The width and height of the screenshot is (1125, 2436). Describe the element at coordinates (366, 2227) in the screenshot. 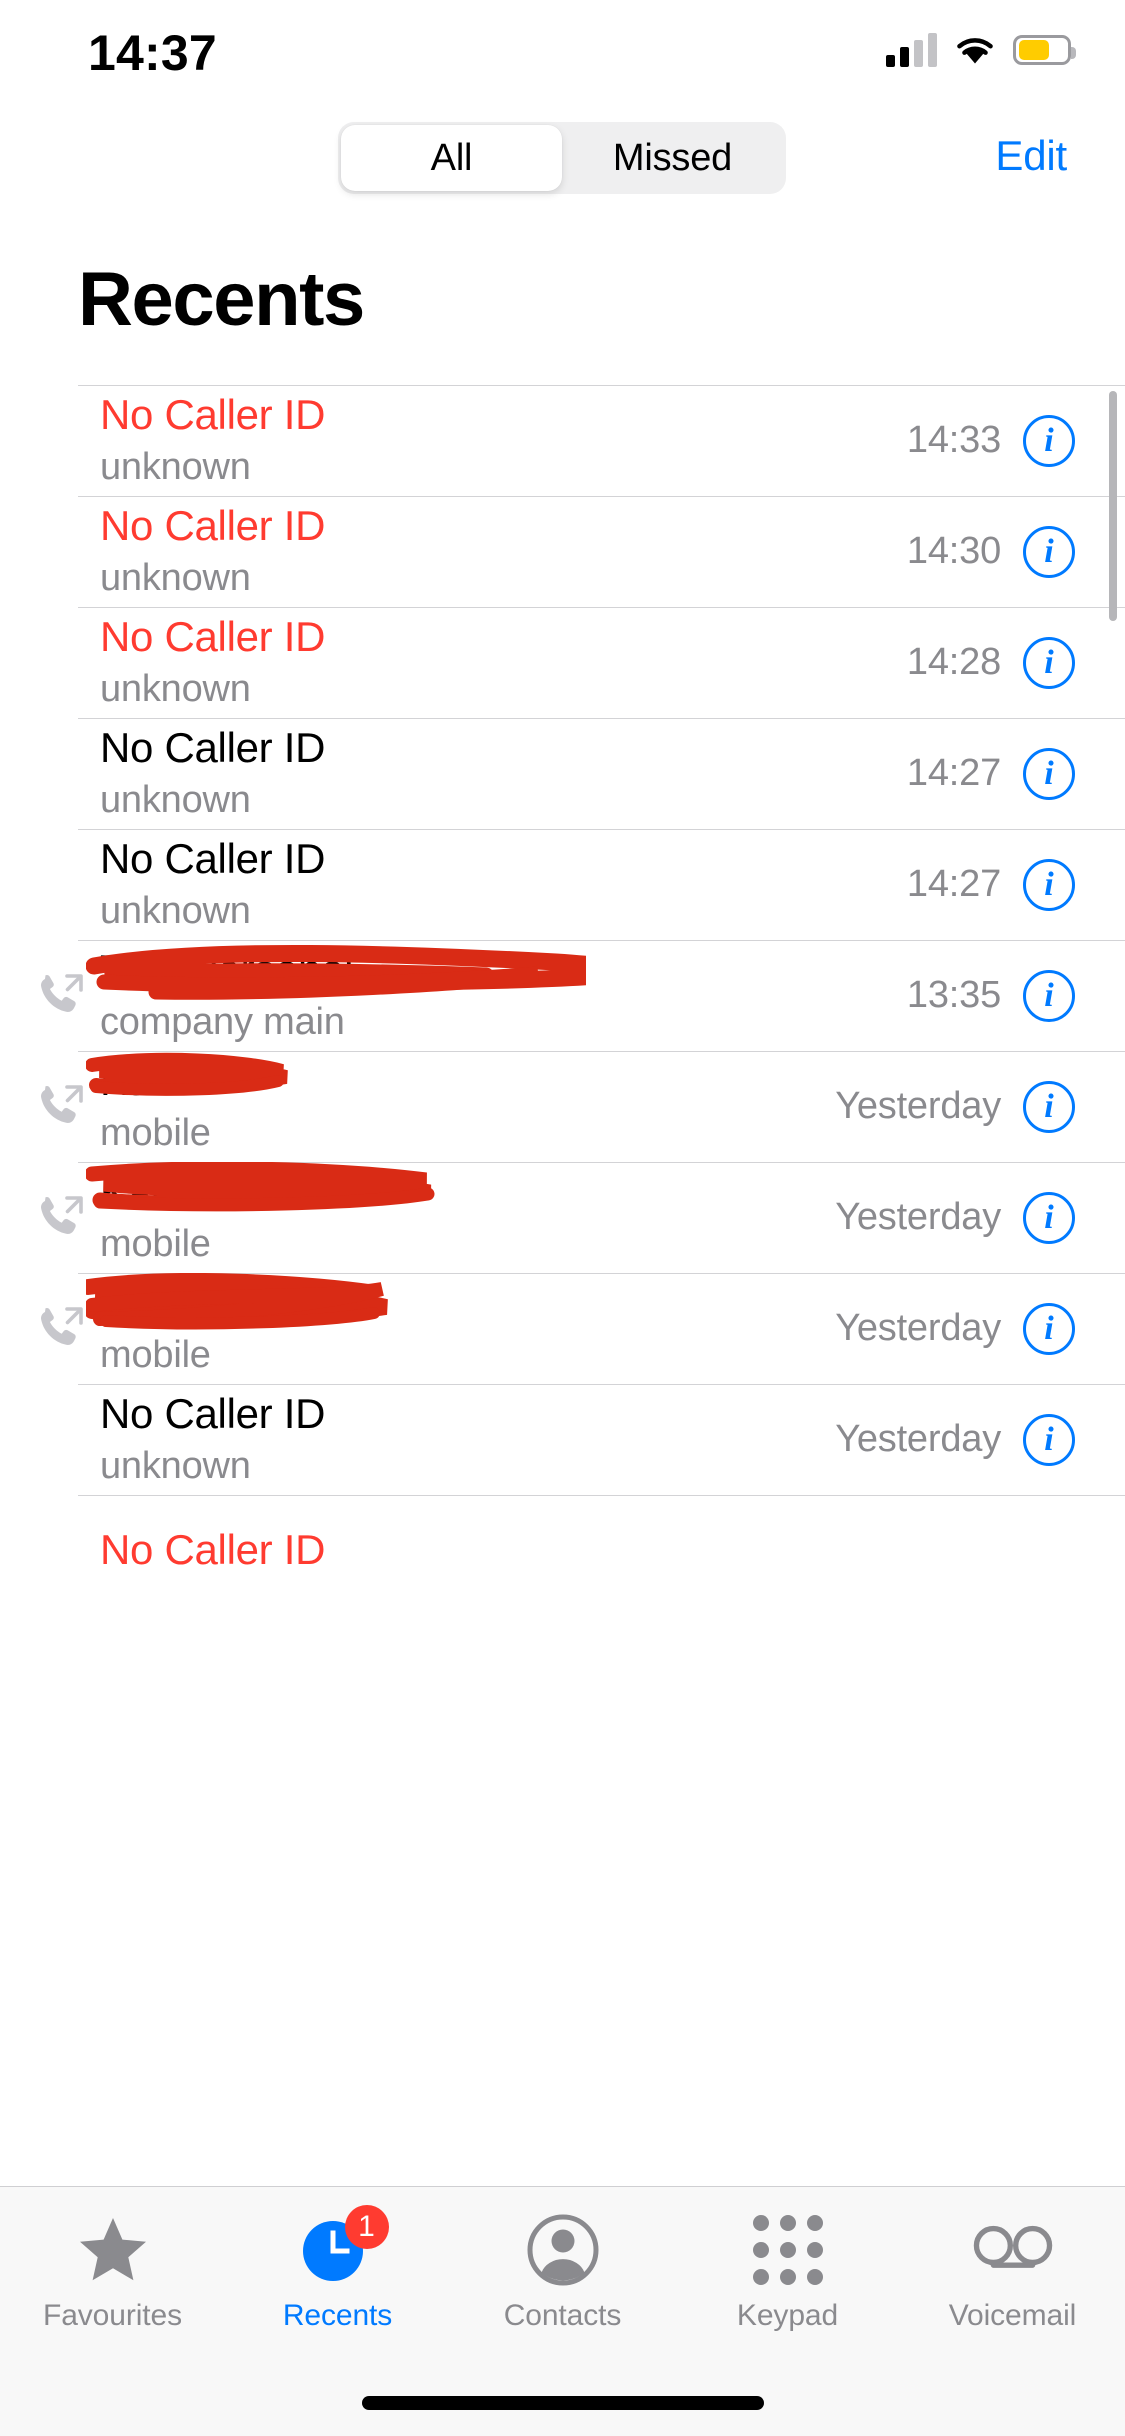

I see `recents-badge: 1` at that location.